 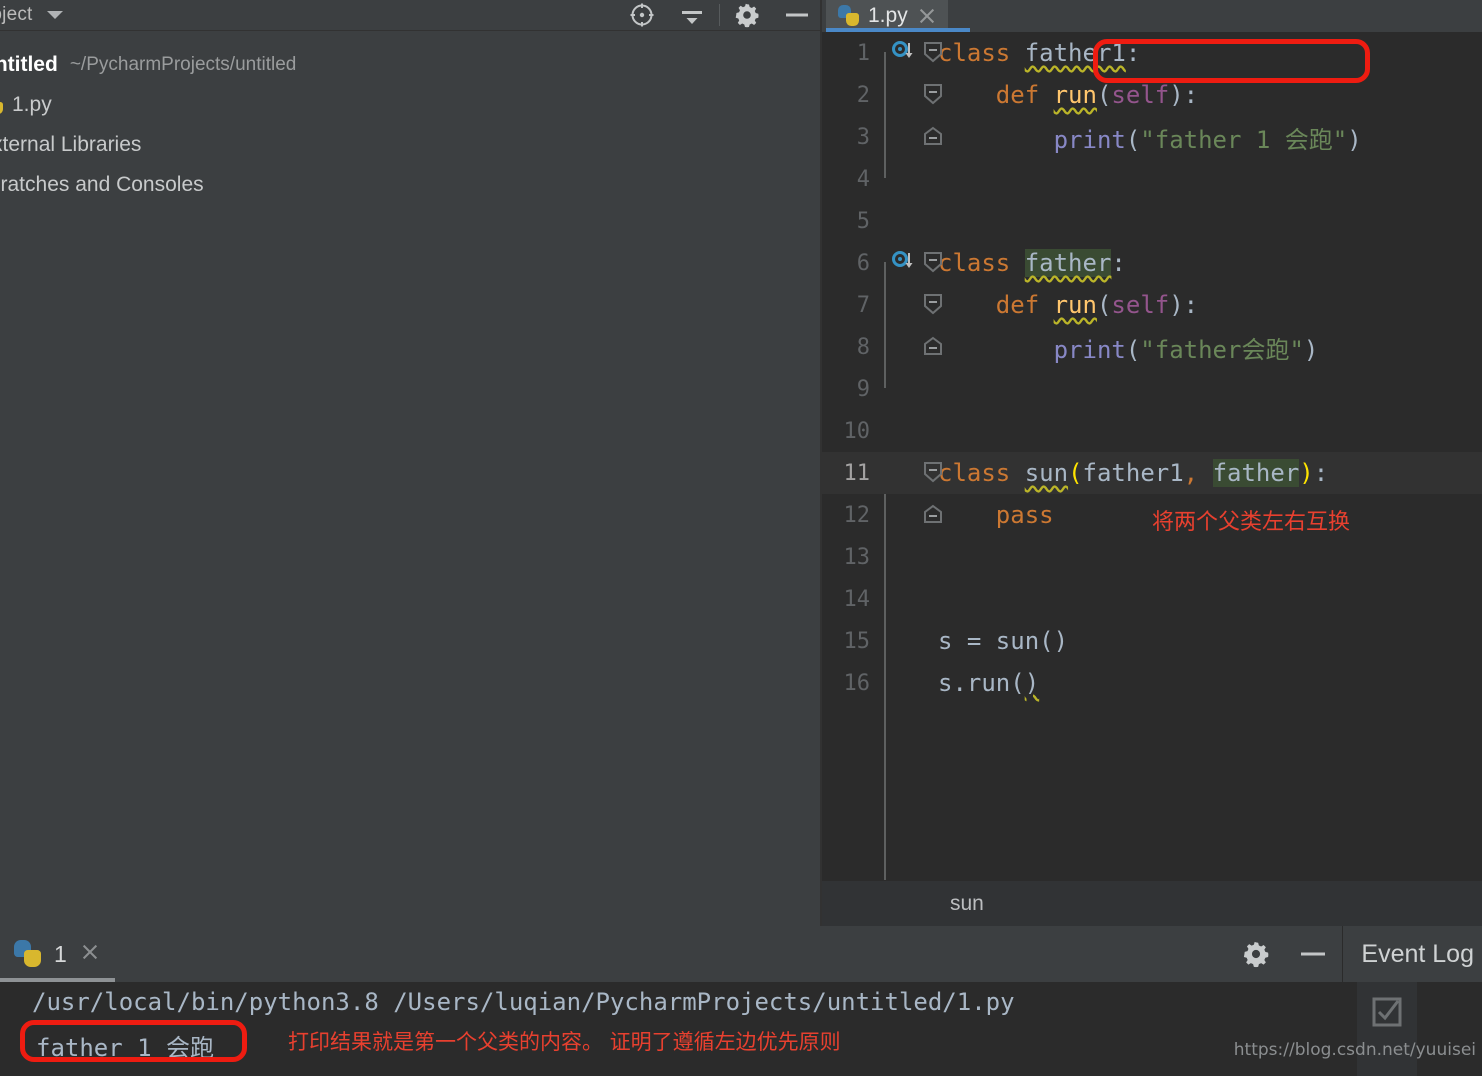 What do you see at coordinates (863, 305) in the screenshot?
I see `line-number: 7` at bounding box center [863, 305].